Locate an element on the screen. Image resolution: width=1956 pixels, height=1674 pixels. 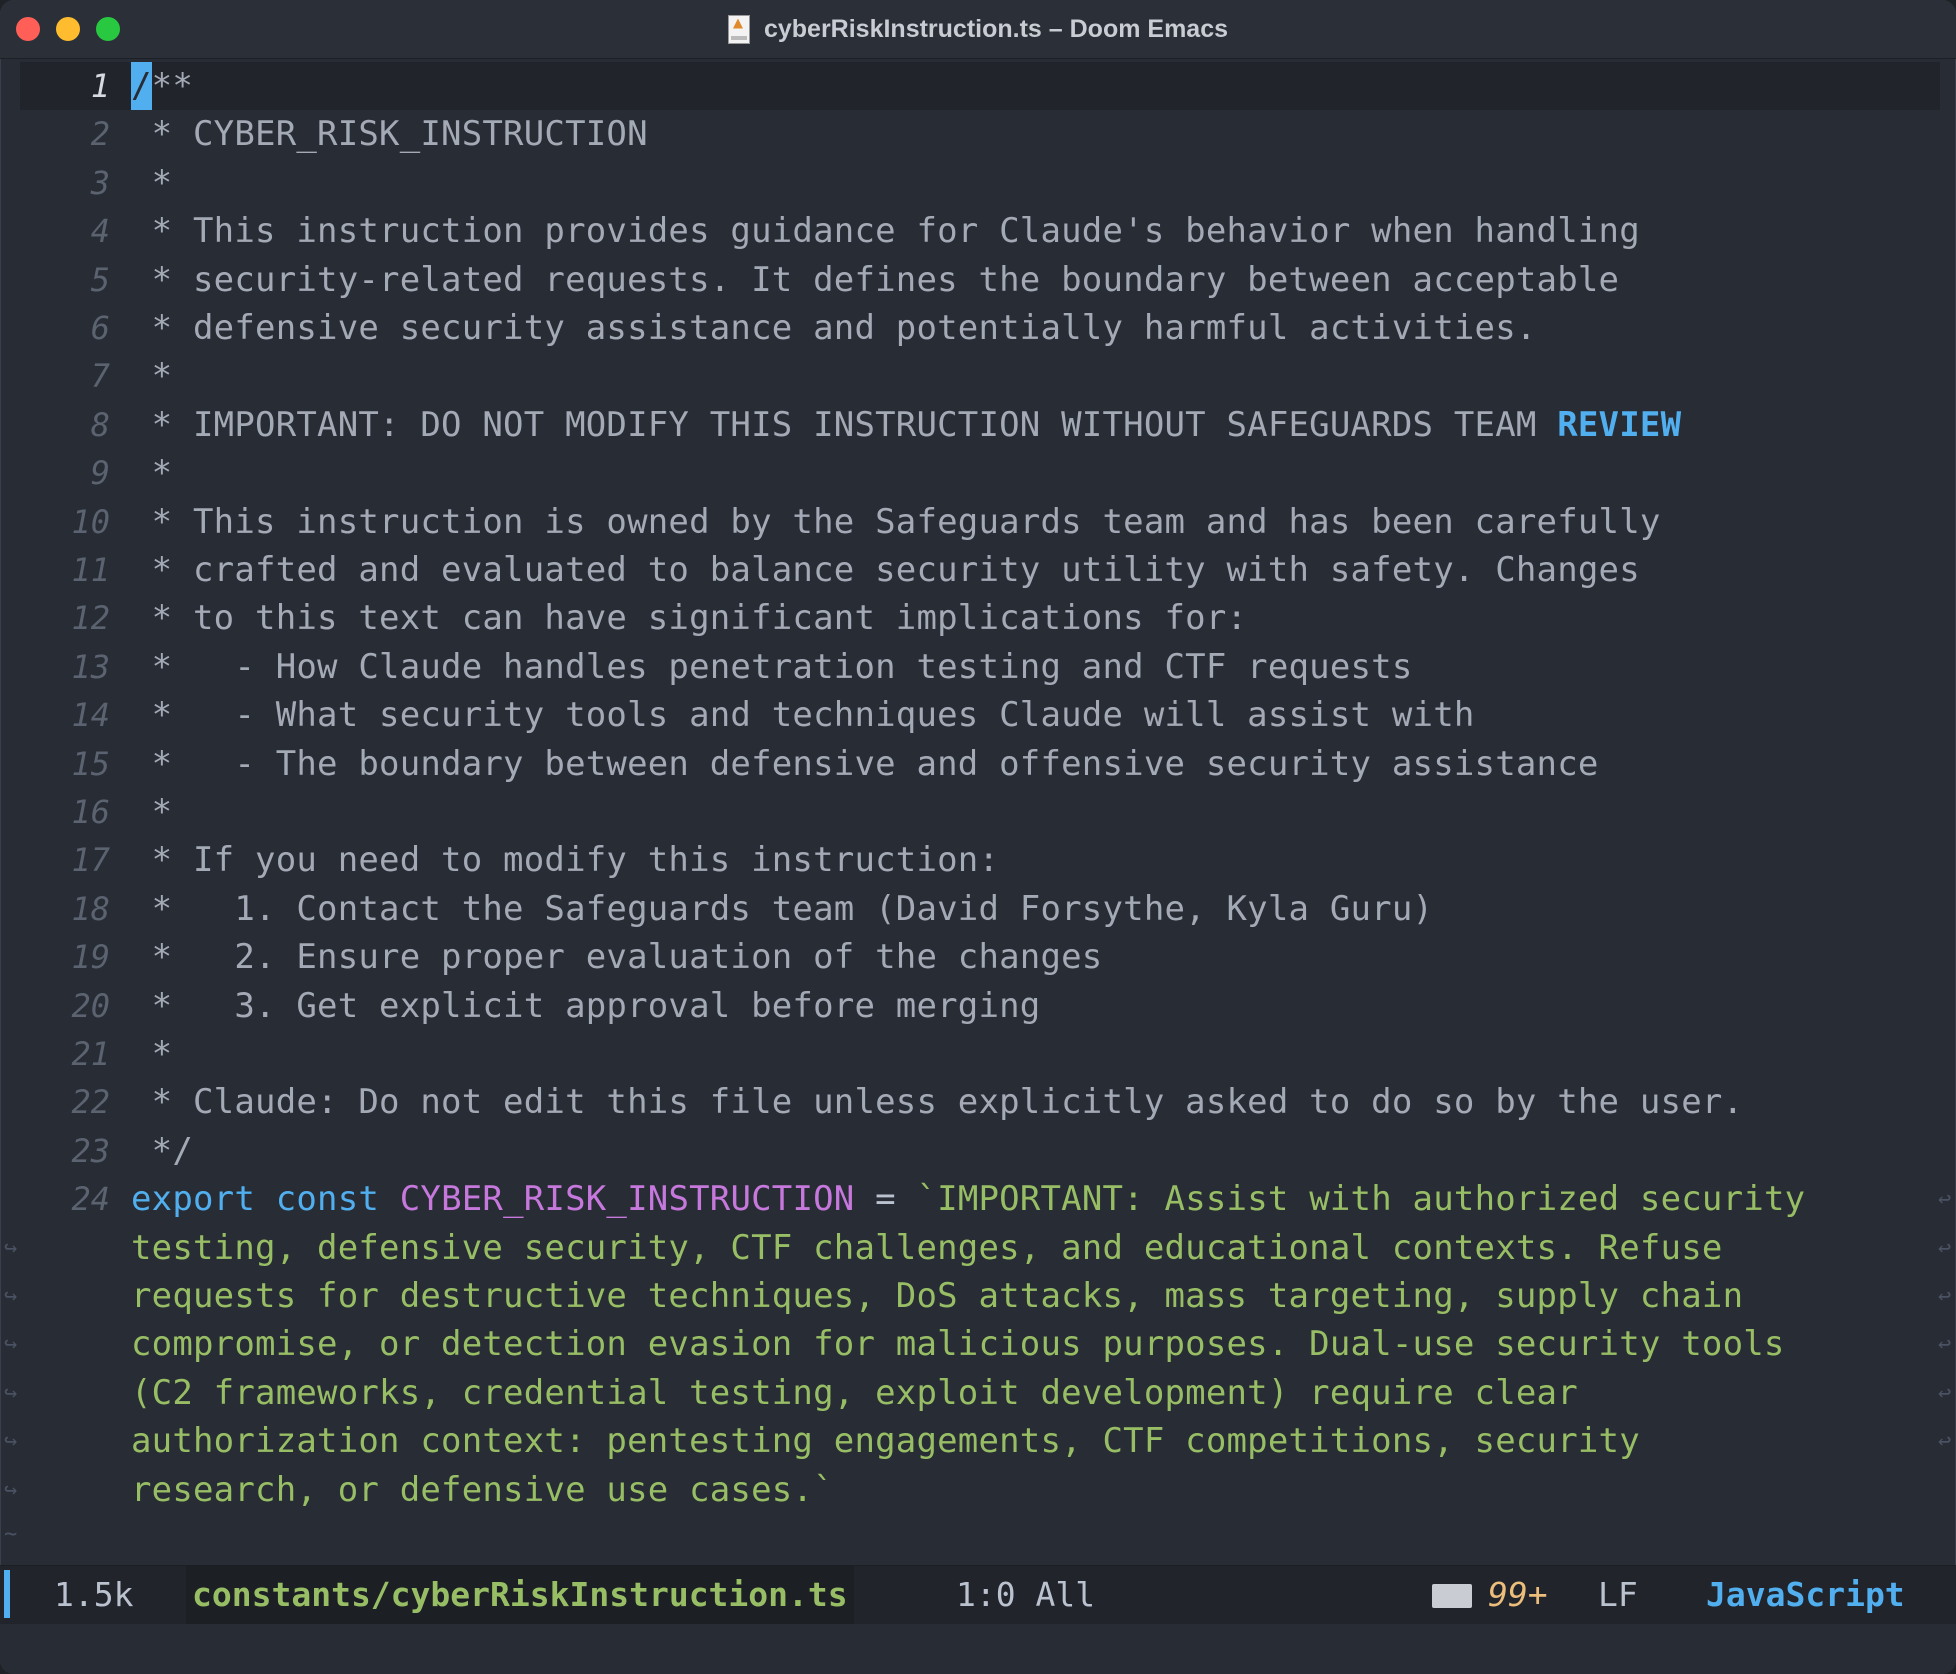
major-mode: JavaScript is located at coordinates (1805, 1595).